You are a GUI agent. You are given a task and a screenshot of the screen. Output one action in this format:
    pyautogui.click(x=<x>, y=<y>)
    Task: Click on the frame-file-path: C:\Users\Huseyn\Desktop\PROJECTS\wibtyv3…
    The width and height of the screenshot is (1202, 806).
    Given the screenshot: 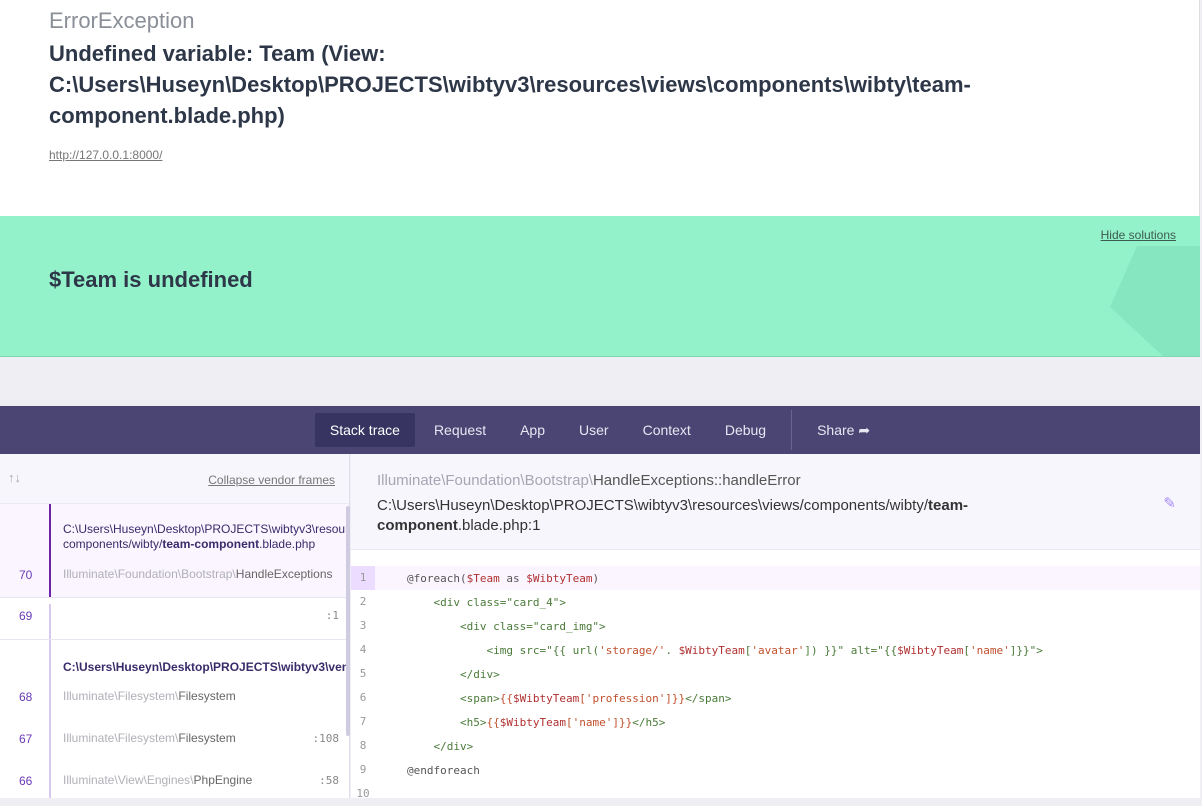 What is the action you would take?
    pyautogui.click(x=673, y=515)
    